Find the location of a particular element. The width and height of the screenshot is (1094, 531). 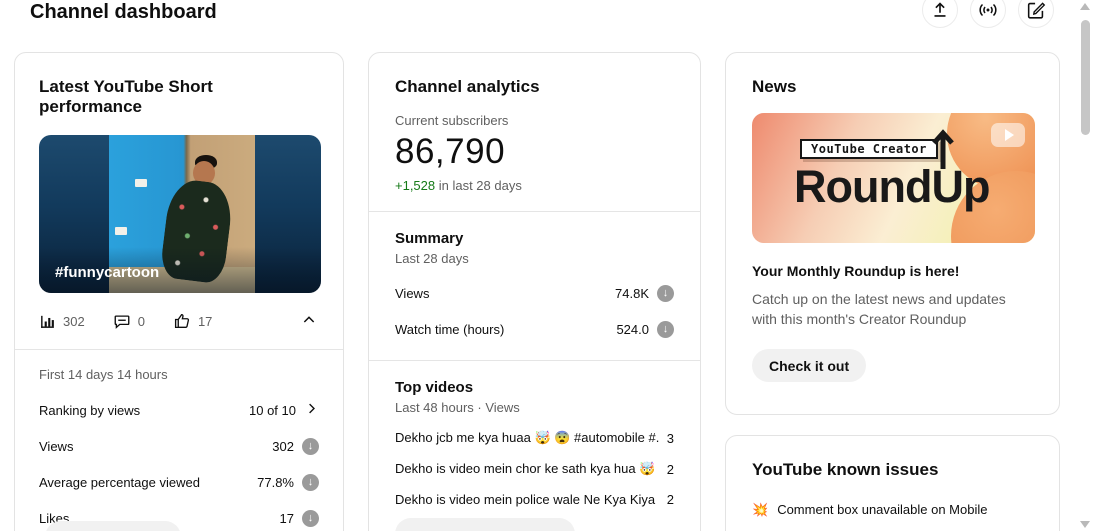

up-arrow-icon is located at coordinates (943, 151).